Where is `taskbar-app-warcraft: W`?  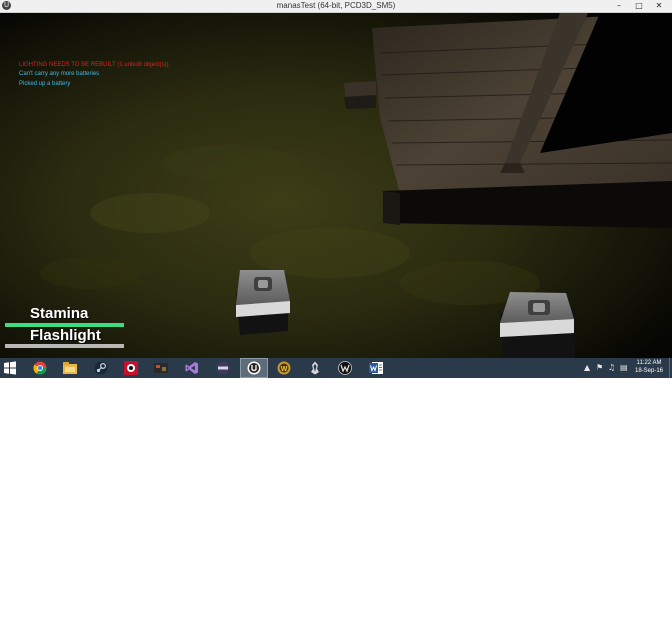 taskbar-app-warcraft: W is located at coordinates (284, 368).